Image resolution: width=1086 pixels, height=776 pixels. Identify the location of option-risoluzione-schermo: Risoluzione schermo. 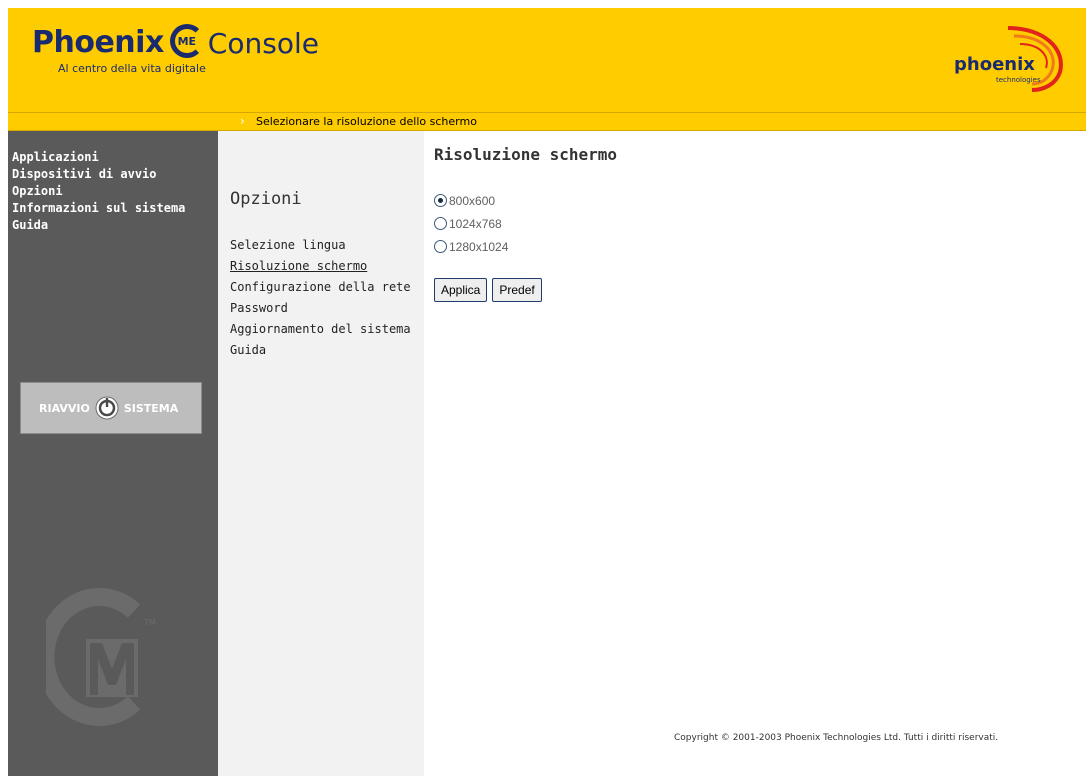
(320, 266).